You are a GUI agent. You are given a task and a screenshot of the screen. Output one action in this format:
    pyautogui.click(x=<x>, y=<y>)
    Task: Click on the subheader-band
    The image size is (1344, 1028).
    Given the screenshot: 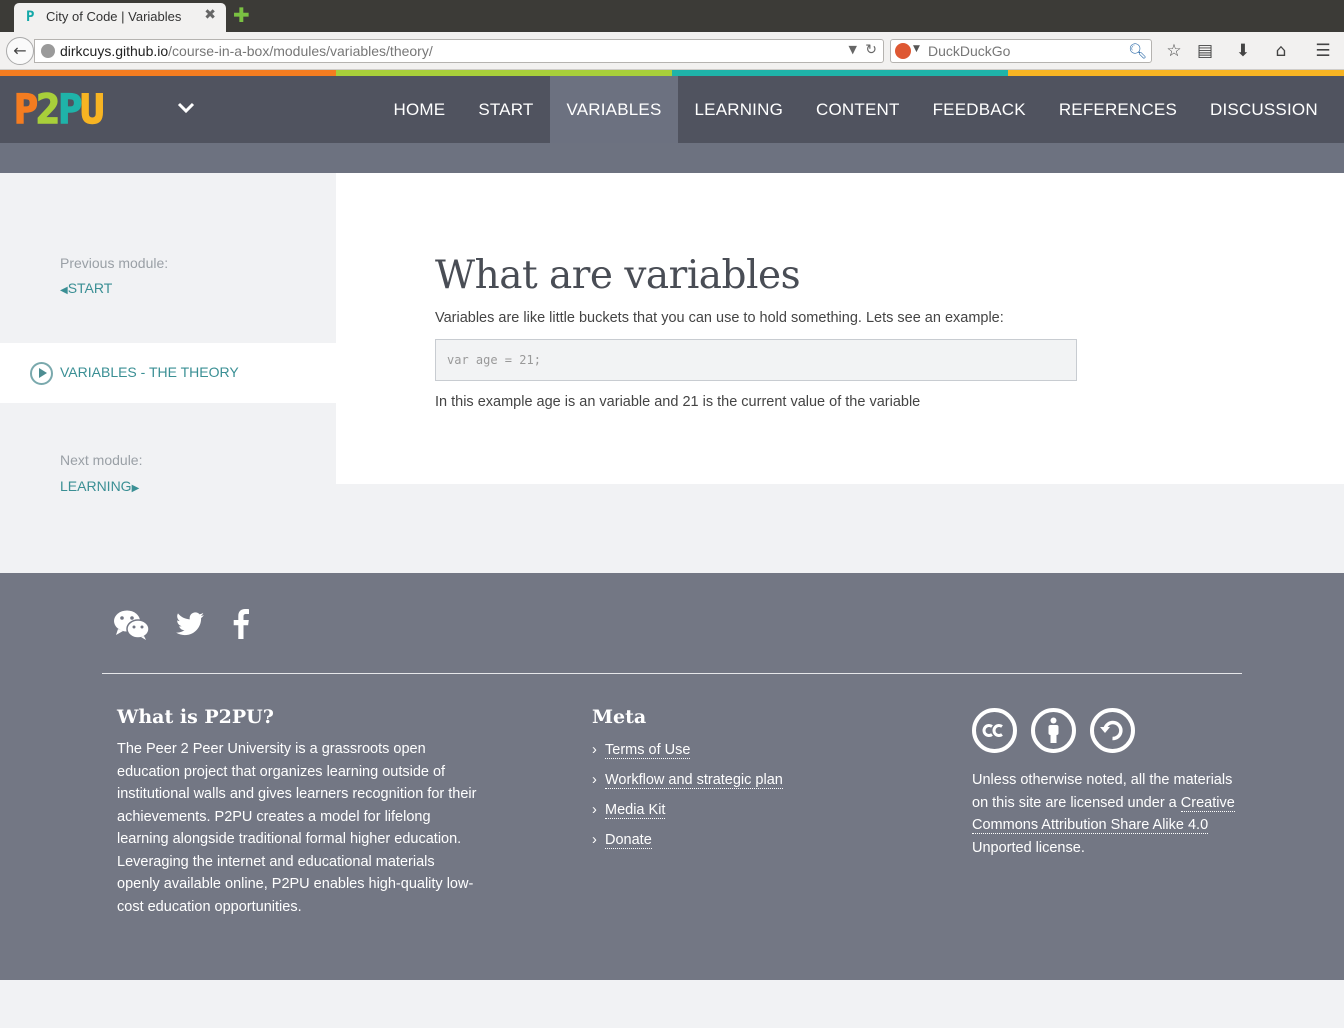 What is the action you would take?
    pyautogui.click(x=672, y=158)
    